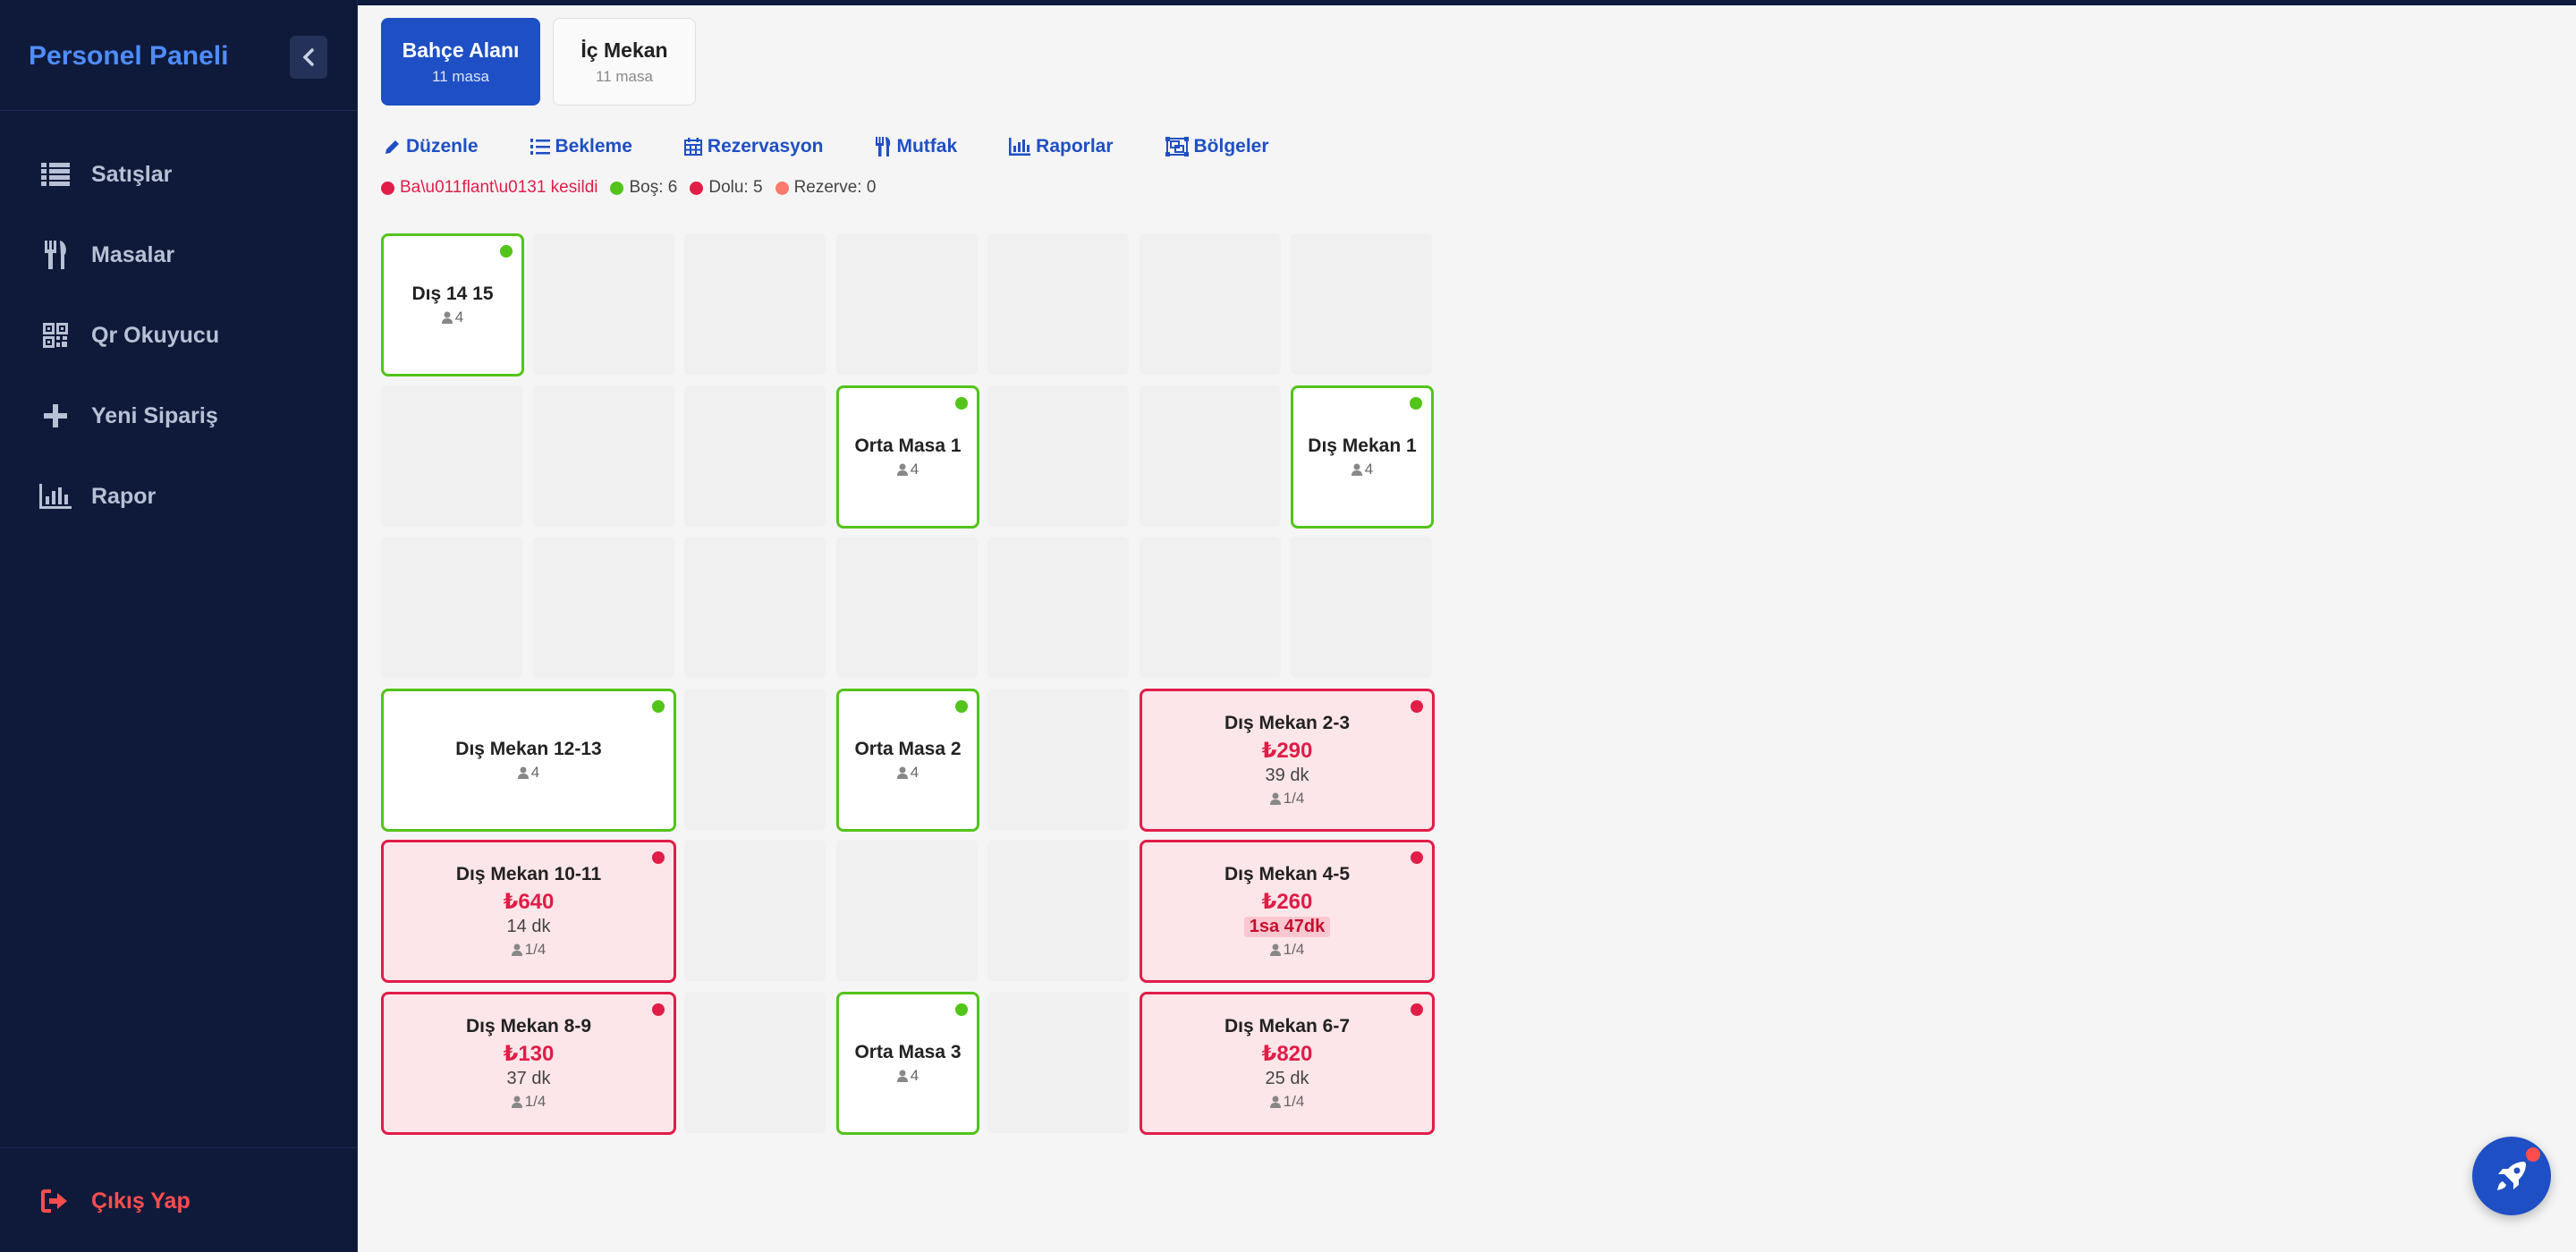 The width and height of the screenshot is (2576, 1252). I want to click on sidebar-footer: Çıkış Yap, so click(179, 1199).